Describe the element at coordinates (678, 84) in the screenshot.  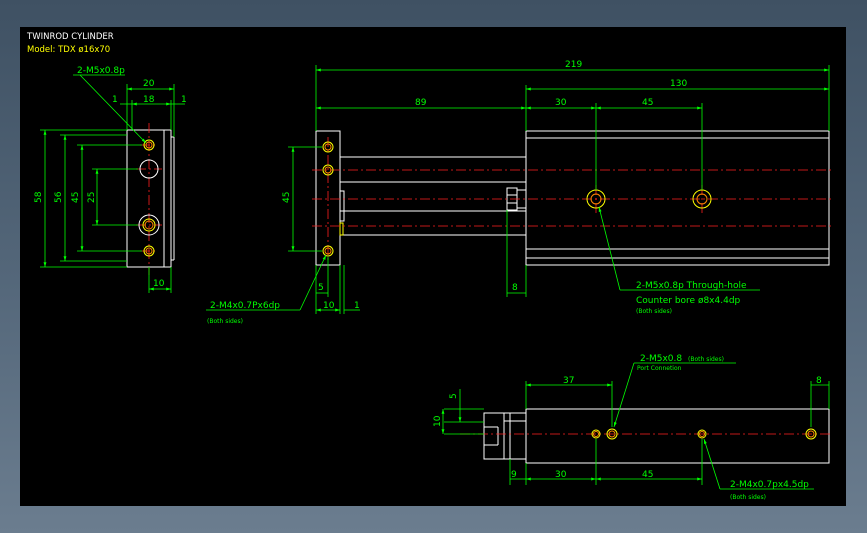
I see `side-dim-130: 130` at that location.